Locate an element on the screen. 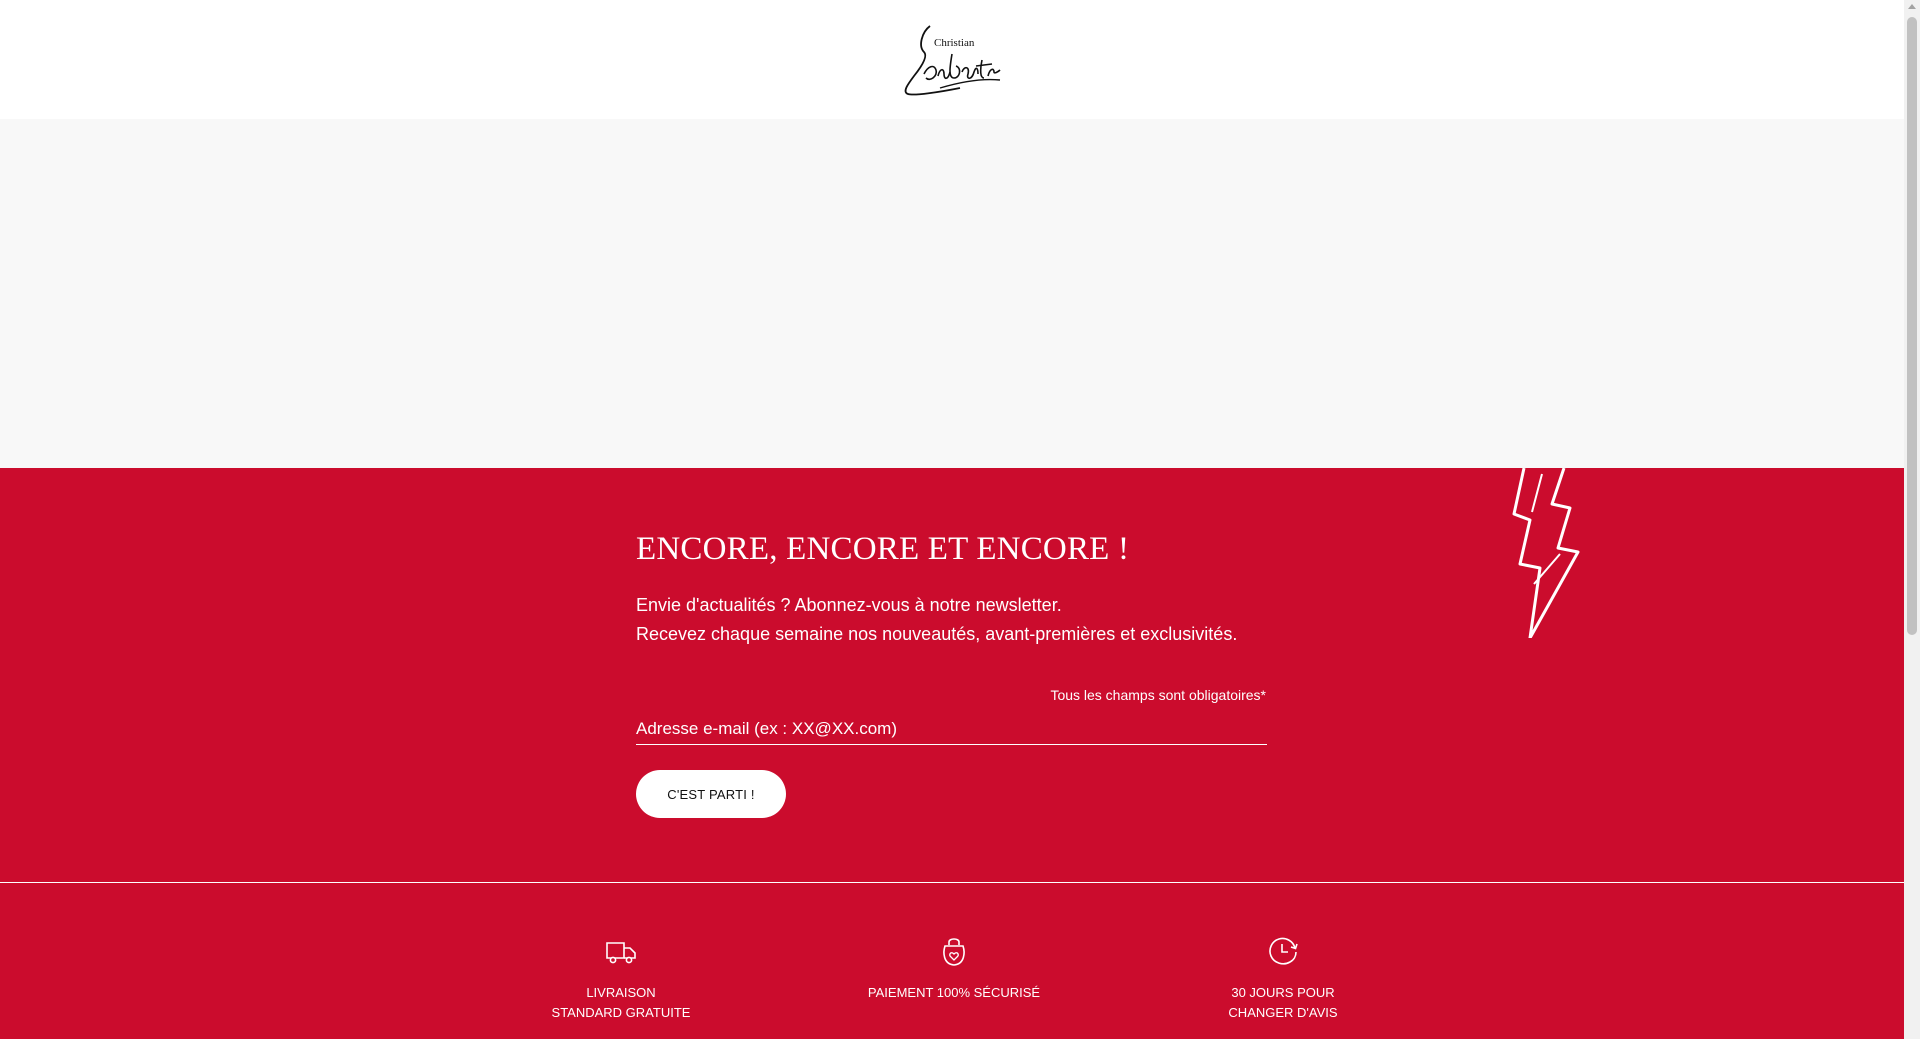 This screenshot has height=1039, width=1920. lightning-bolt-icon is located at coordinates (1546, 553).